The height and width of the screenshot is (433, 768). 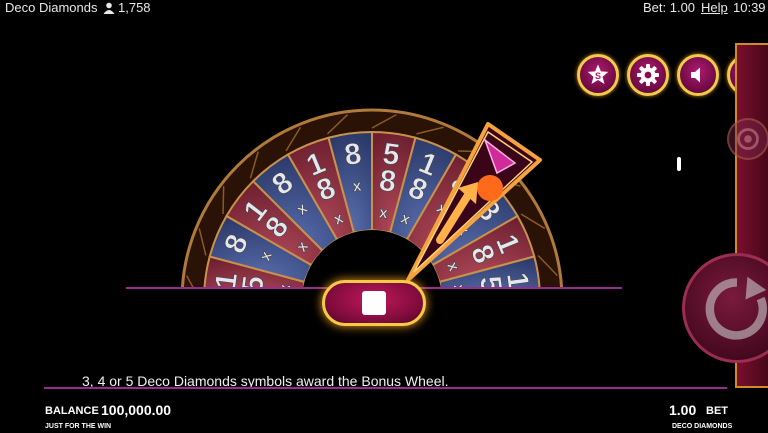 I want to click on balance-value: 100,000.00, so click(x=136, y=410).